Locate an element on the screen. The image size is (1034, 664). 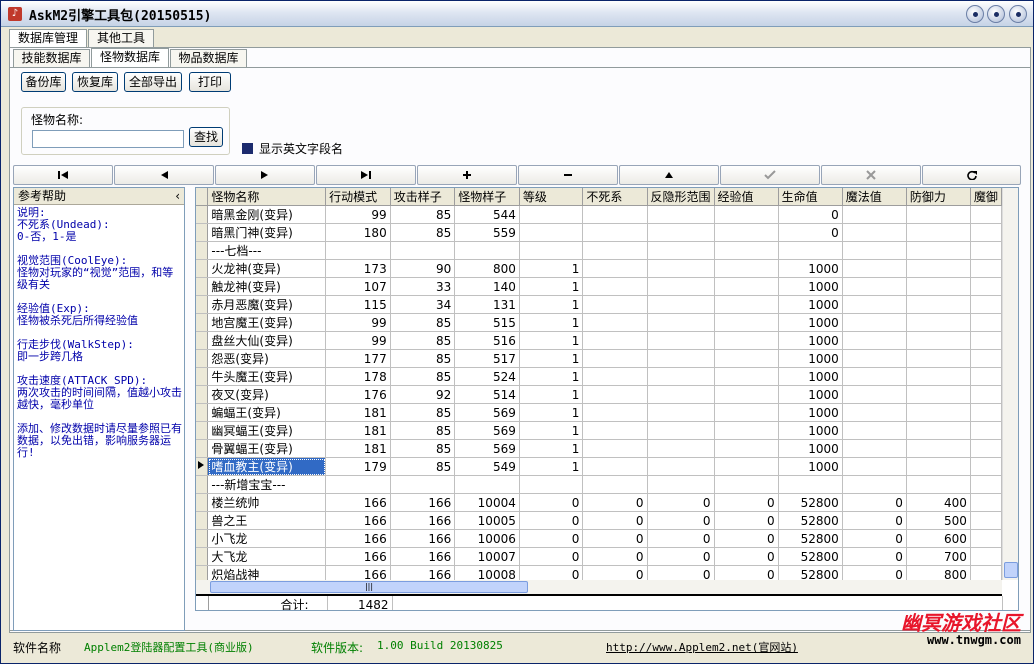
table-cell: 569 is located at coordinates (487, 412).